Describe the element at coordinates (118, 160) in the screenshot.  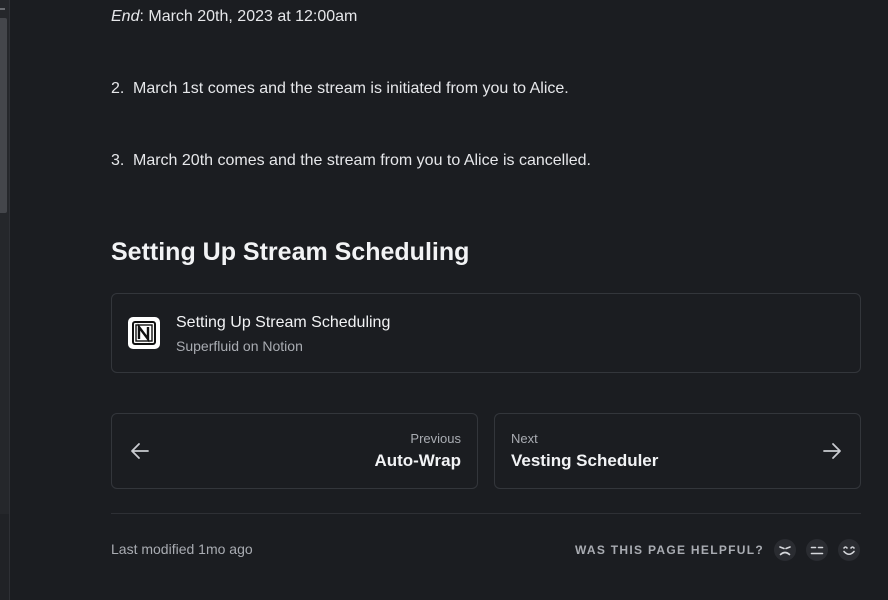
I see `step-3-number: 3.` at that location.